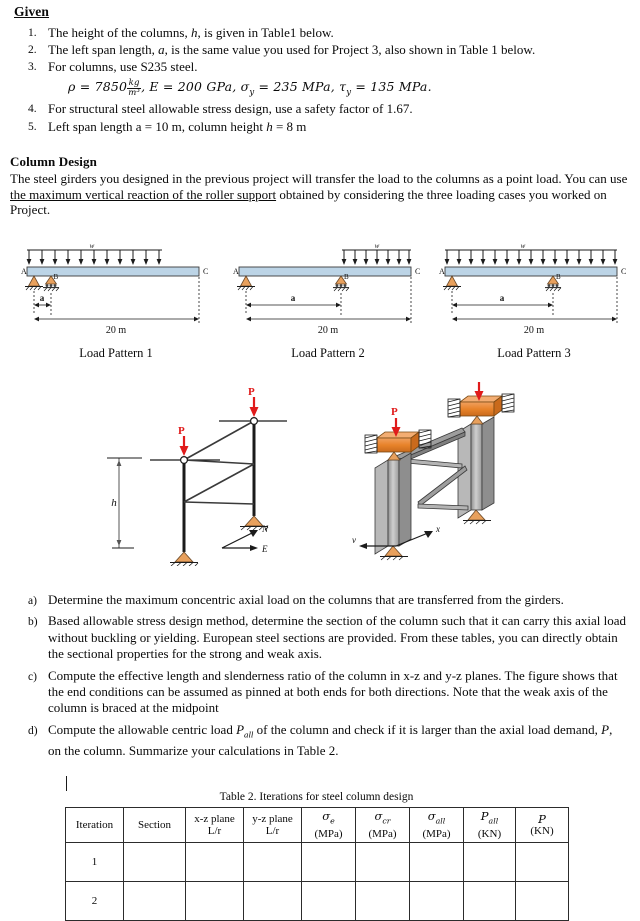 Image resolution: width=640 pixels, height=921 pixels. What do you see at coordinates (489, 817) in the screenshot?
I see `p-all-symbol: Pall` at bounding box center [489, 817].